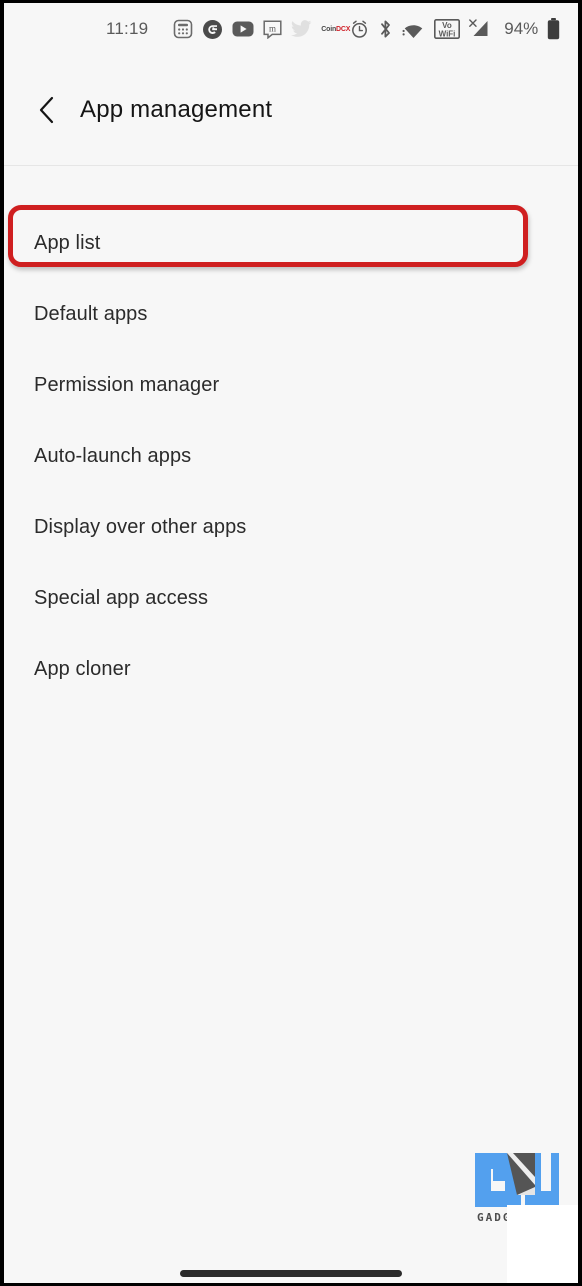  Describe the element at coordinates (91, 314) in the screenshot. I see `list-item-label: Default apps` at that location.